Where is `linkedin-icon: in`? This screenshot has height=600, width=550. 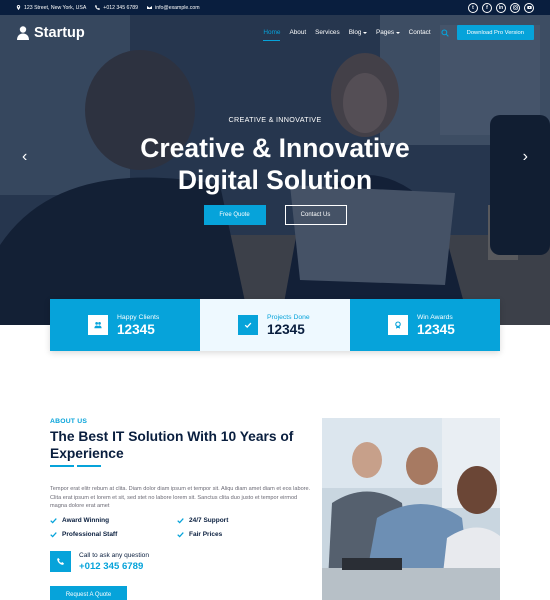 linkedin-icon: in is located at coordinates (501, 7).